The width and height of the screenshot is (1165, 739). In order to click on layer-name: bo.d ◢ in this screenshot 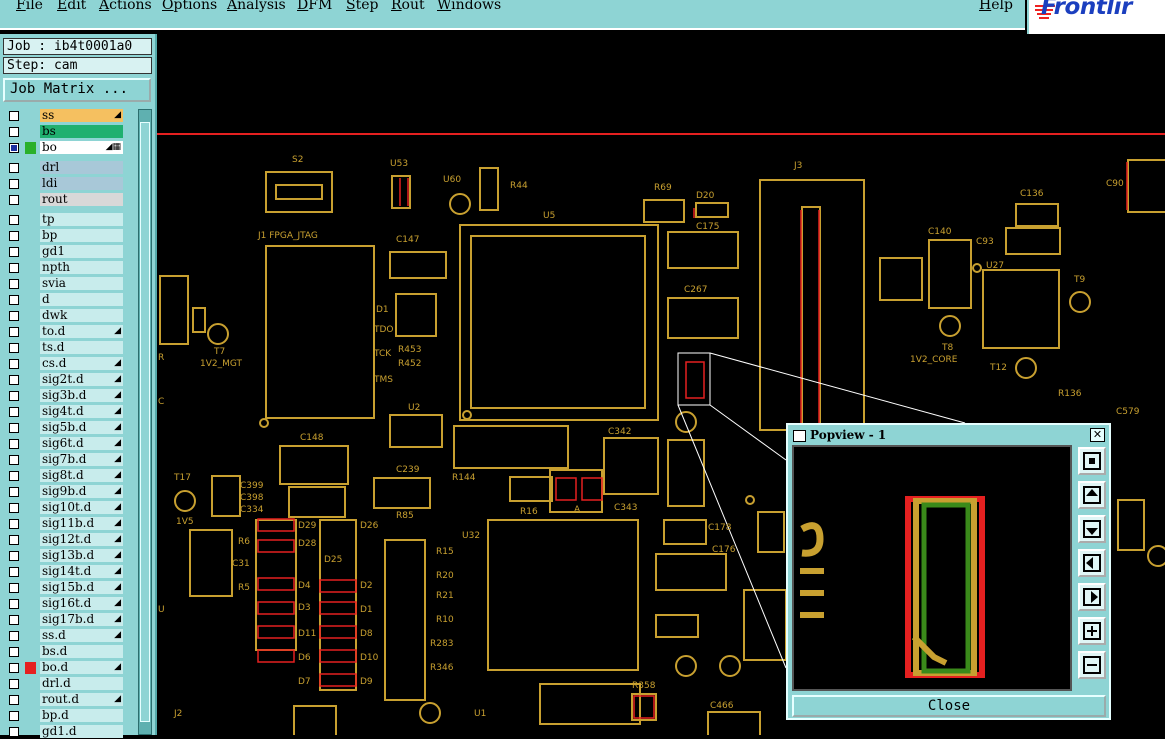, I will do `click(81, 667)`.